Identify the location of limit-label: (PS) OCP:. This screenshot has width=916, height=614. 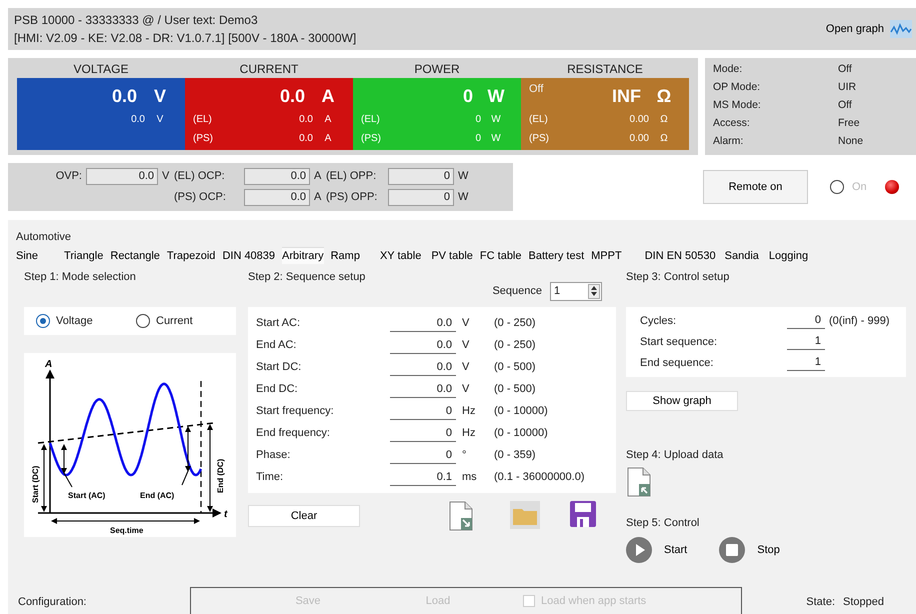
(200, 197).